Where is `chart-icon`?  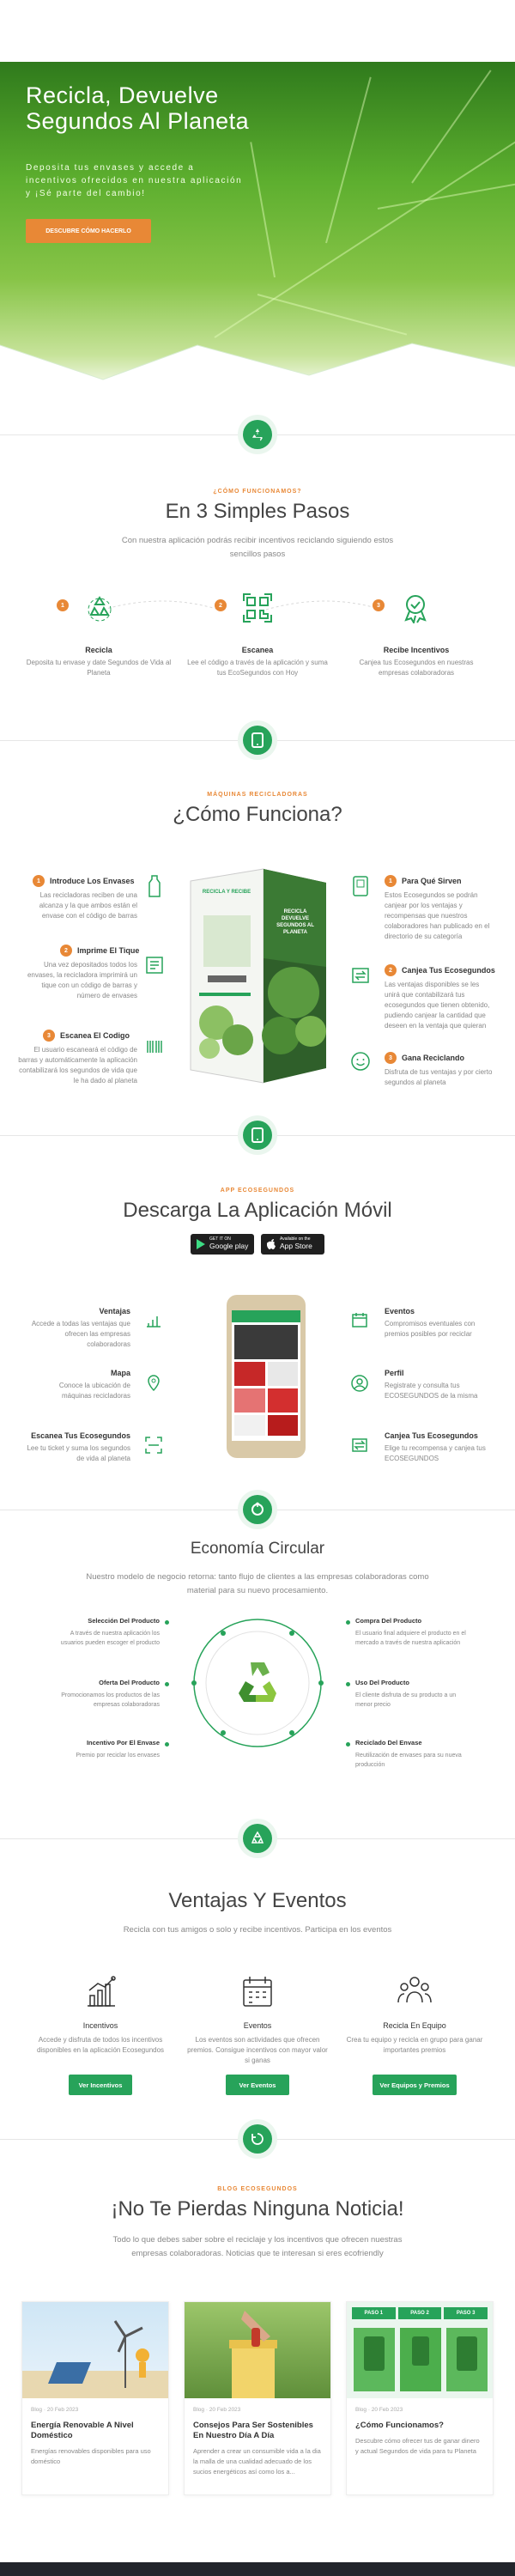 chart-icon is located at coordinates (153, 1320).